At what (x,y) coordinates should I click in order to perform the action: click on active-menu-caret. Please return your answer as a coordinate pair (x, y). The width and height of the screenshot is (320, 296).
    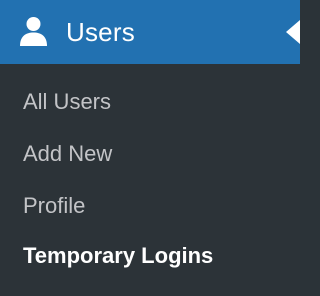
    Looking at the image, I should click on (293, 32).